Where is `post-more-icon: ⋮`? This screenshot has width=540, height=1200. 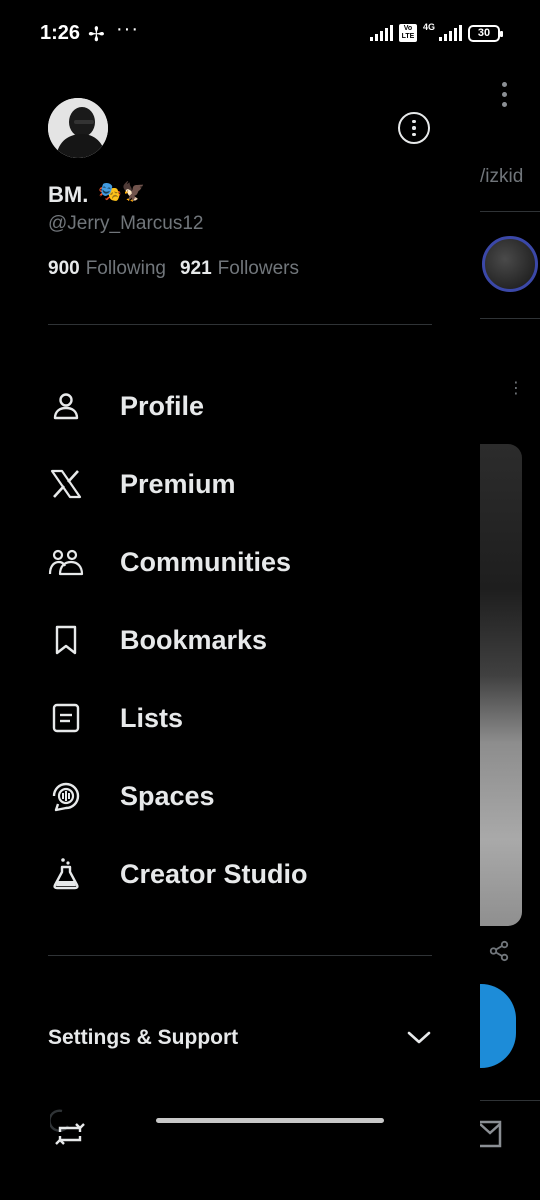
post-more-icon: ⋮ is located at coordinates (516, 388).